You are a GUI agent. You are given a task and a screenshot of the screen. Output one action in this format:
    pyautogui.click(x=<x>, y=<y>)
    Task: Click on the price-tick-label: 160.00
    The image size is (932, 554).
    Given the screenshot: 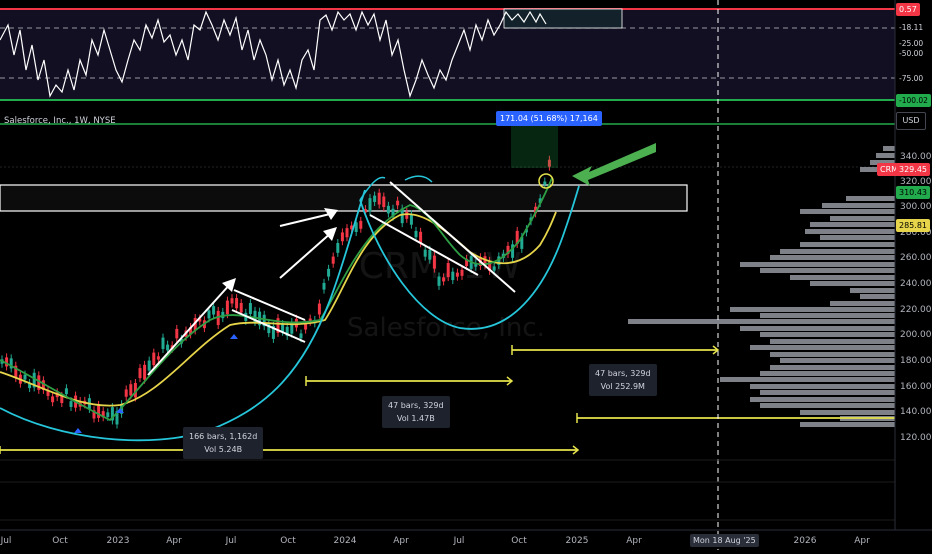 What is the action you would take?
    pyautogui.click(x=916, y=387)
    